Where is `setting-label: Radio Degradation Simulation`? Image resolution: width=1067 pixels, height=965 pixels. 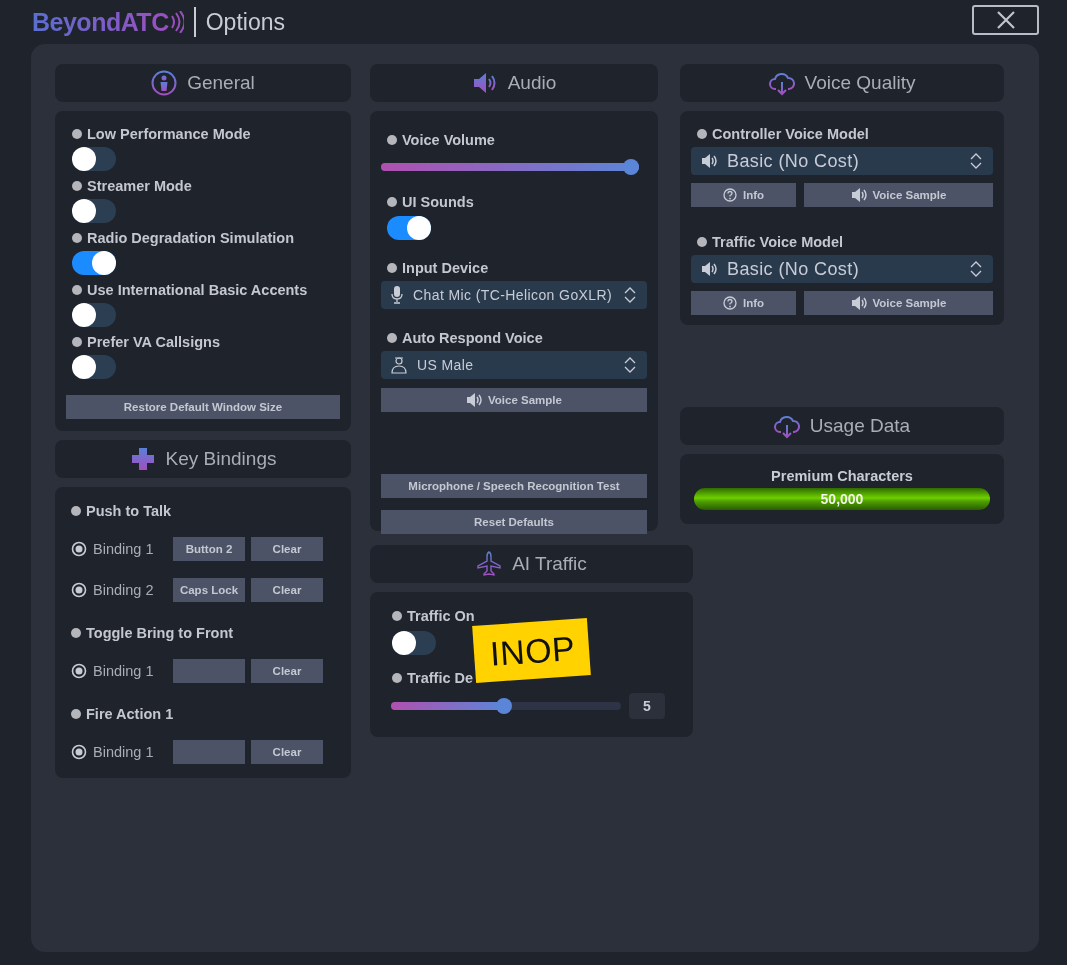
setting-label: Radio Degradation Simulation is located at coordinates (191, 238).